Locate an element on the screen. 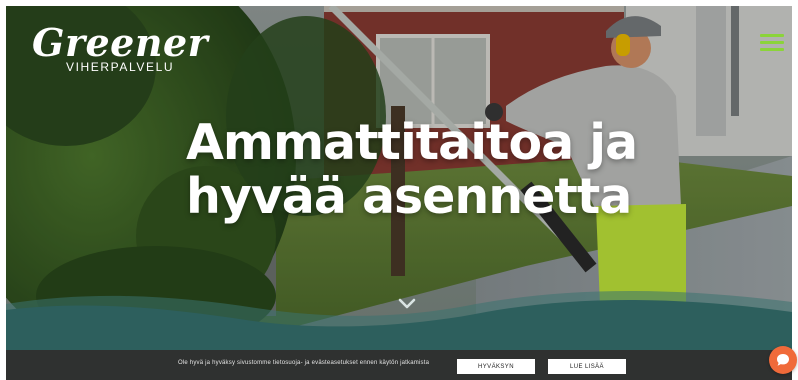 Image resolution: width=798 pixels, height=380 pixels. hamburger-icon is located at coordinates (773, 44).